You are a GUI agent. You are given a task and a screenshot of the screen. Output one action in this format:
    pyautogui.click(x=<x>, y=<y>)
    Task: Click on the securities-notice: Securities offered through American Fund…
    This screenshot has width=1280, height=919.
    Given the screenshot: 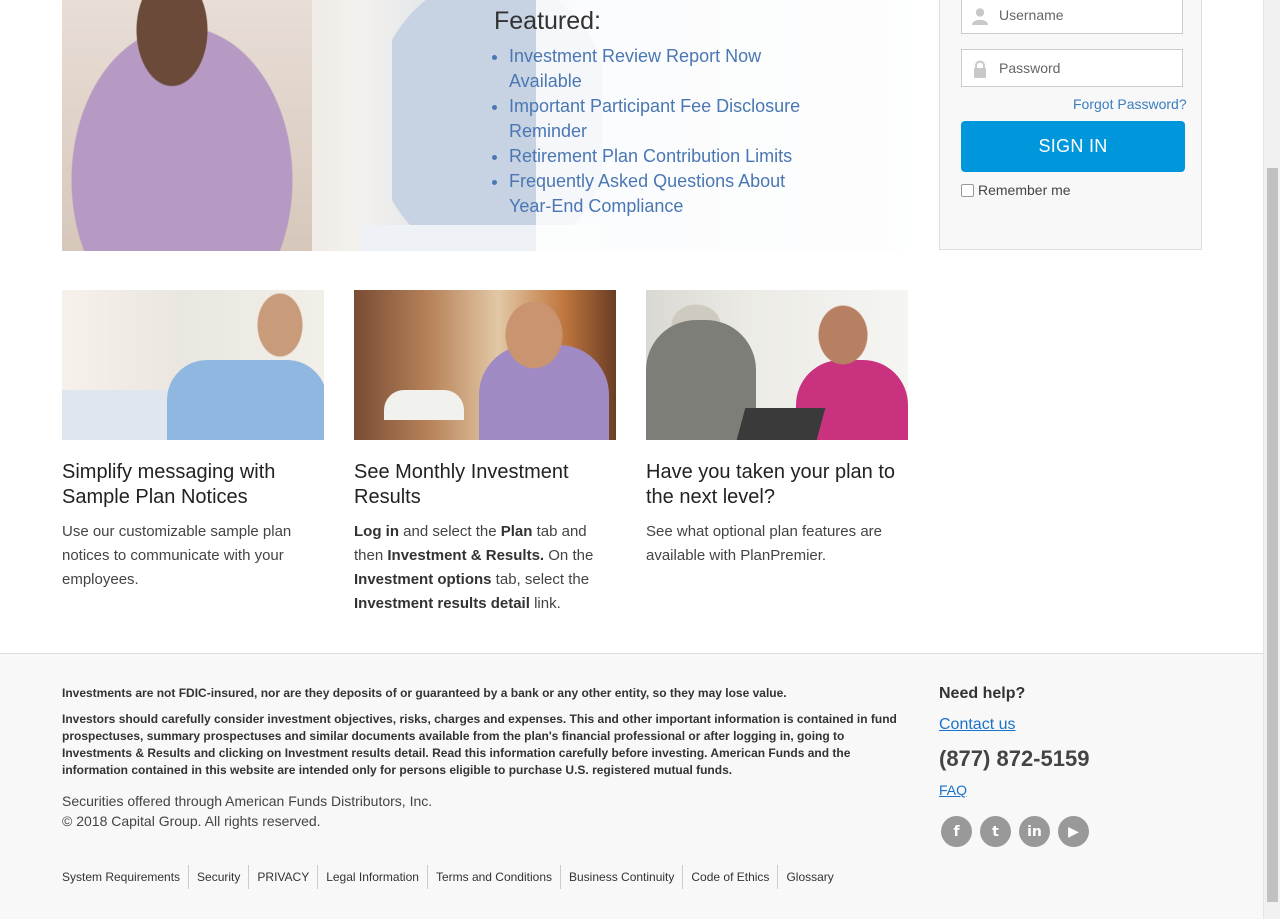 What is the action you would take?
    pyautogui.click(x=247, y=801)
    